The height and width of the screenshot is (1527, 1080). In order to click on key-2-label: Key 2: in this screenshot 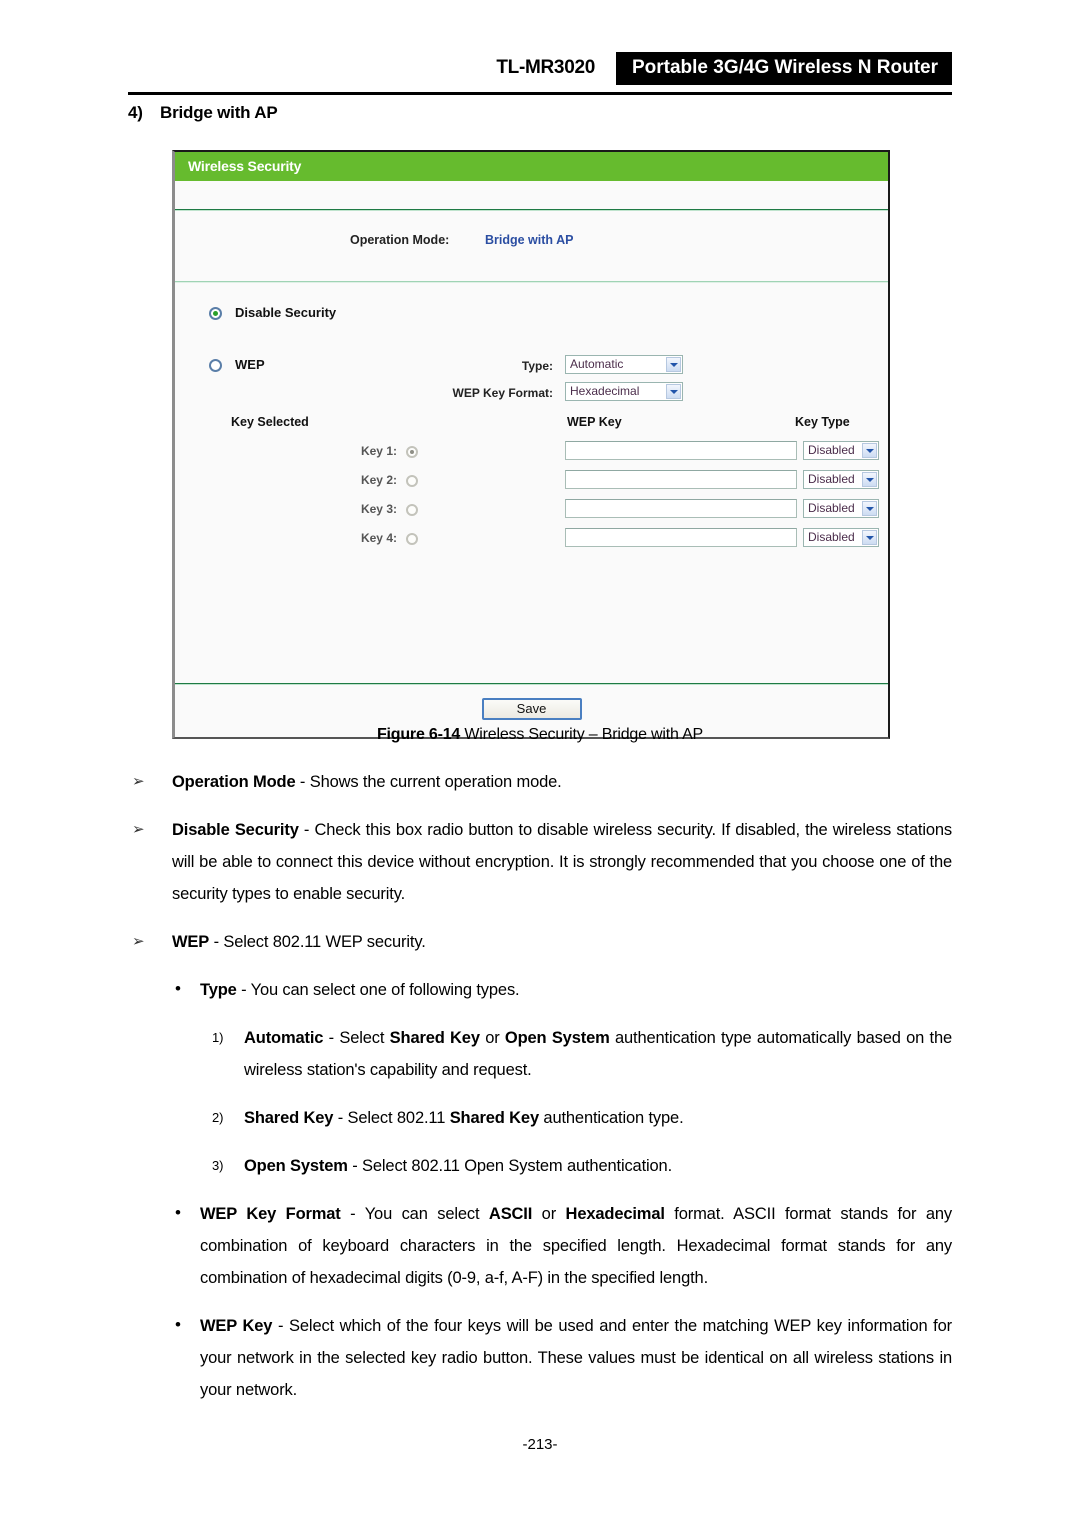, I will do `click(378, 480)`.